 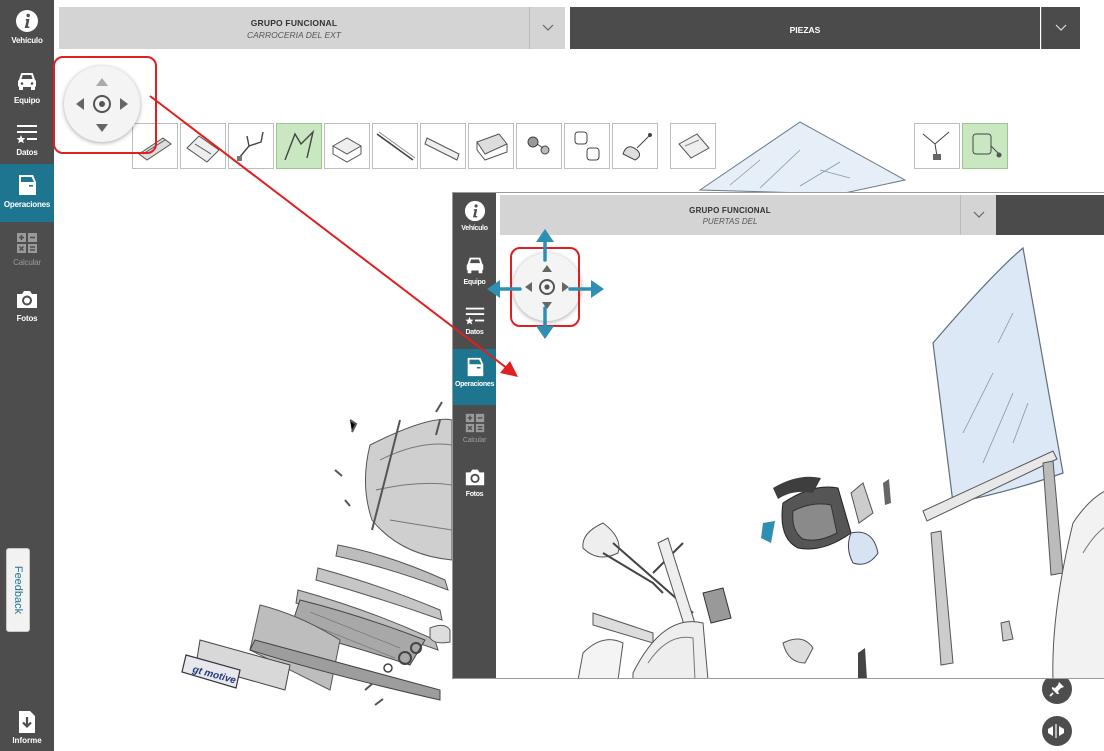 I want to click on feedback-label: Feedback, so click(x=18, y=590).